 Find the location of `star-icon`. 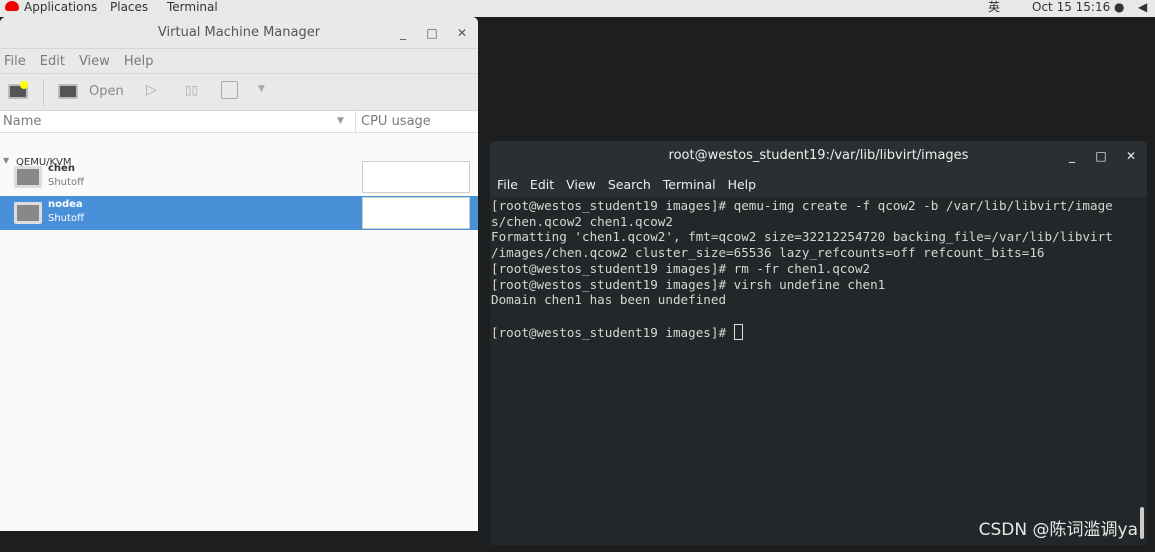

star-icon is located at coordinates (24, 85).